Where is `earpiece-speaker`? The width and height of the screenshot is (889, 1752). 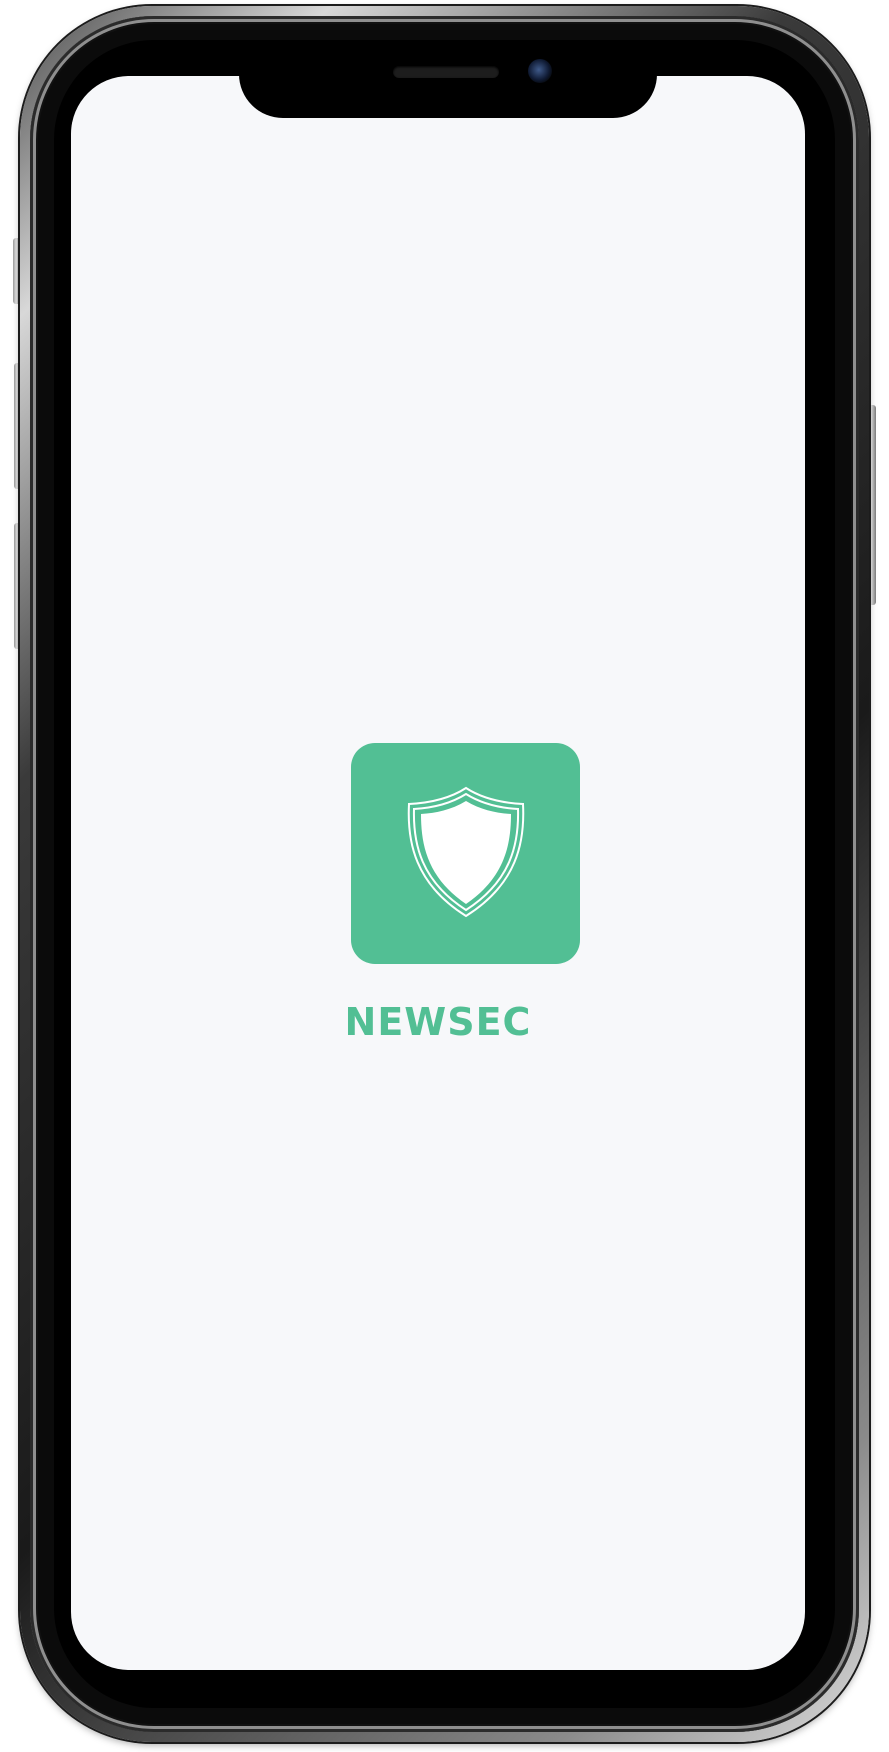
earpiece-speaker is located at coordinates (446, 72).